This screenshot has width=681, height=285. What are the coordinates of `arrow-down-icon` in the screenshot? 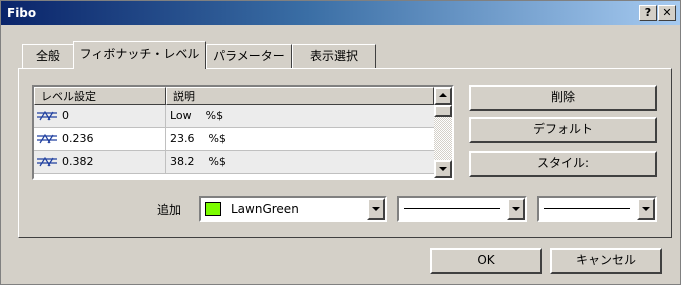 It's located at (443, 169).